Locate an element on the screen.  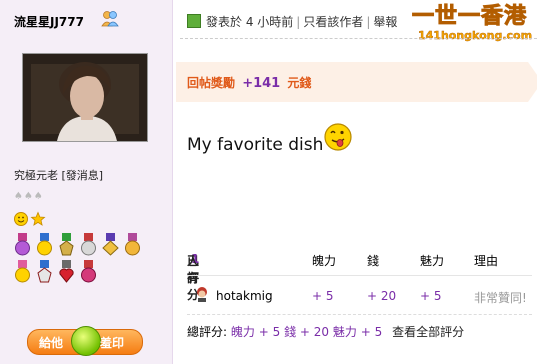
total-power-label: 魄力 is located at coordinates (242, 332).